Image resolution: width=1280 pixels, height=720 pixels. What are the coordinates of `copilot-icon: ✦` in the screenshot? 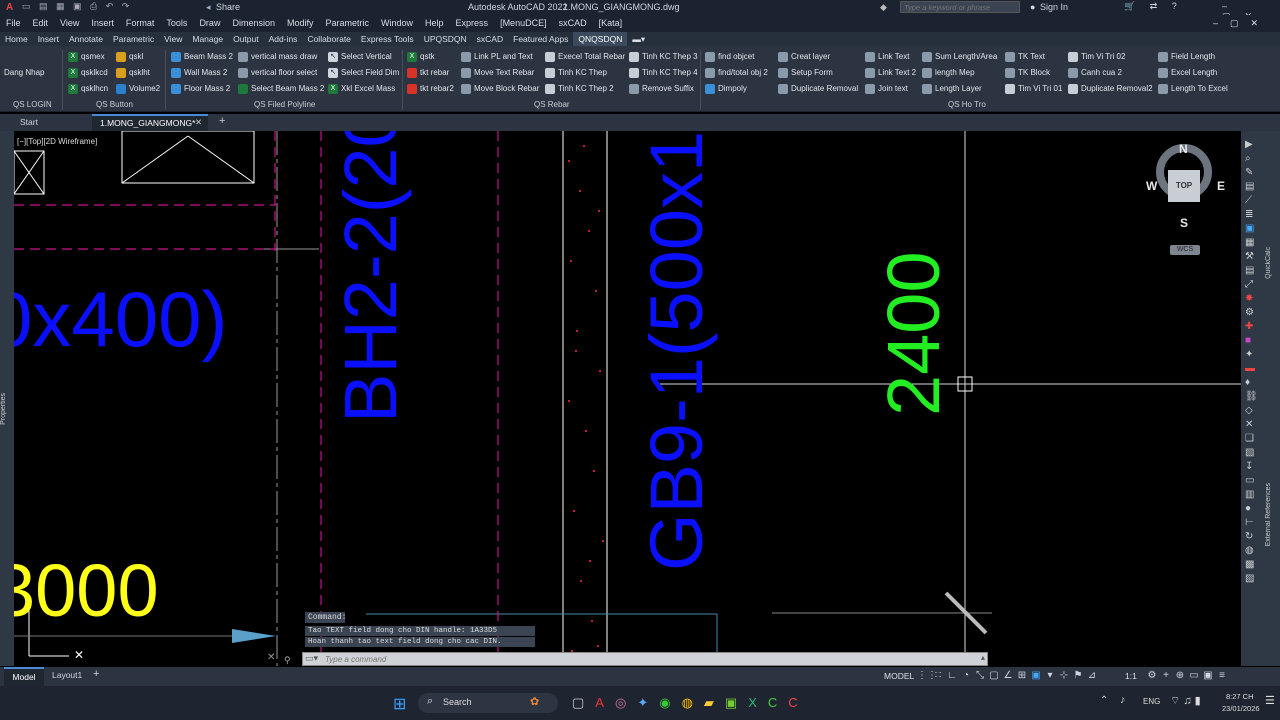 It's located at (648, 702).